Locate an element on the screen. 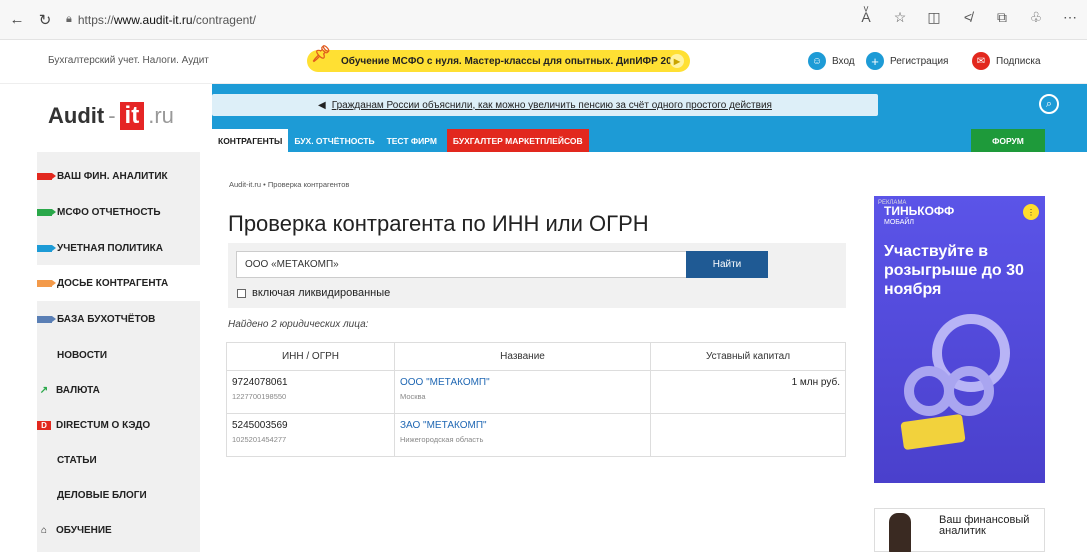  liquidated-checkbox-label: включая ликвидированные is located at coordinates (321, 293).